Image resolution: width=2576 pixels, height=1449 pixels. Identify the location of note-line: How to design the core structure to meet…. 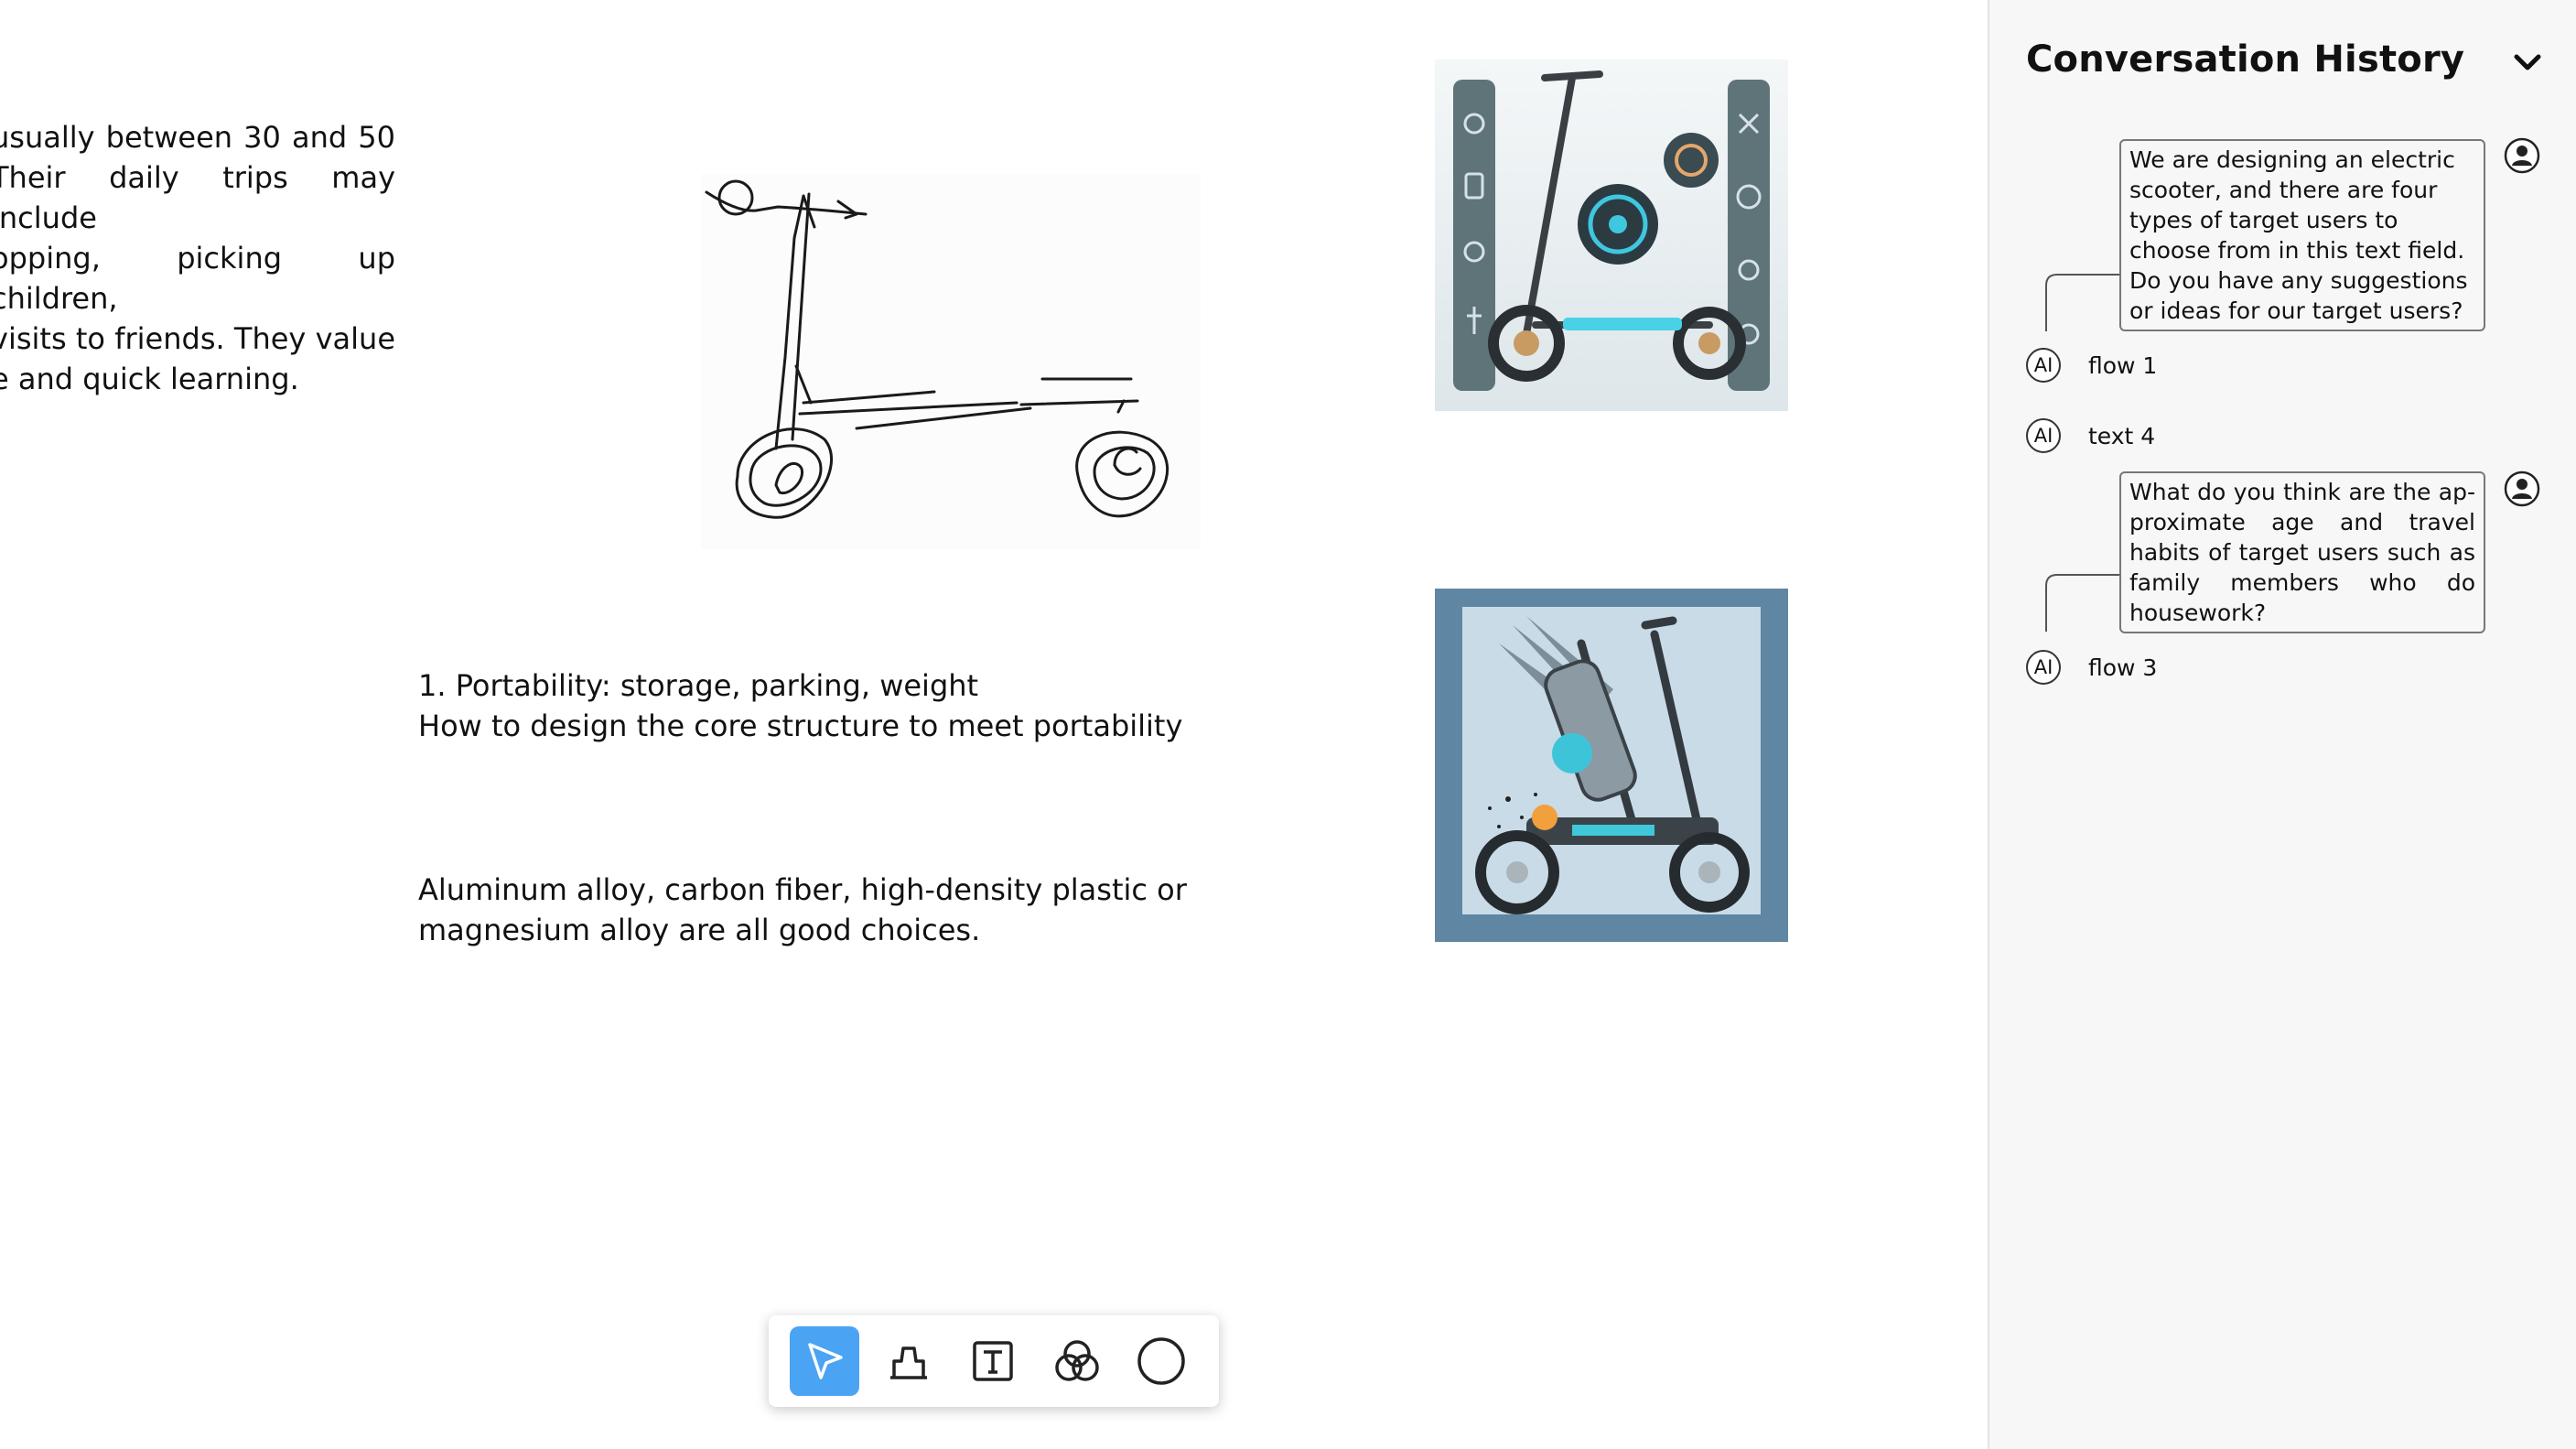
(800, 725).